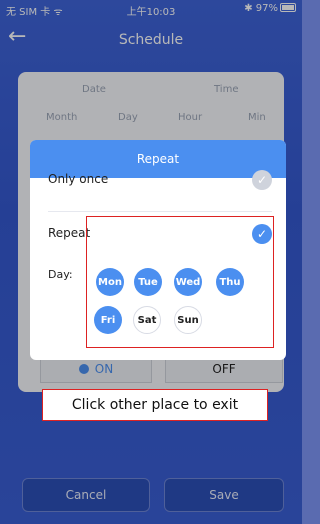 The image size is (320, 524). I want to click on day-mon-button: Mon, so click(110, 282).